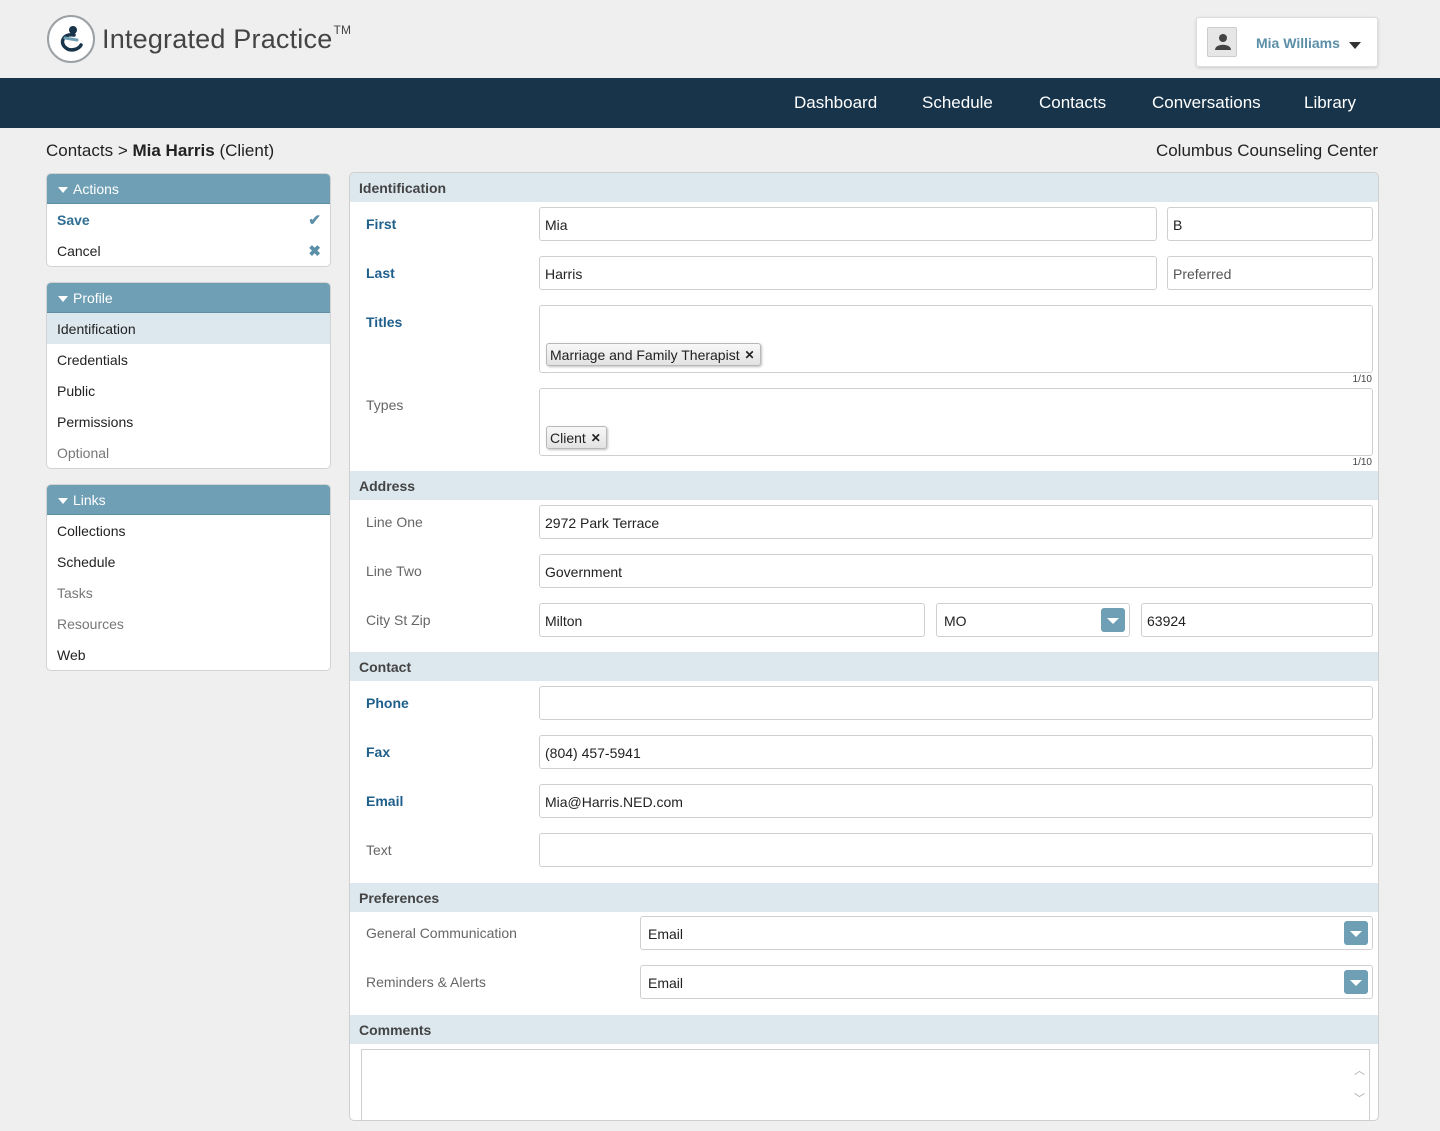 This screenshot has width=1440, height=1131. I want to click on links-panel-header: Links, so click(188, 500).